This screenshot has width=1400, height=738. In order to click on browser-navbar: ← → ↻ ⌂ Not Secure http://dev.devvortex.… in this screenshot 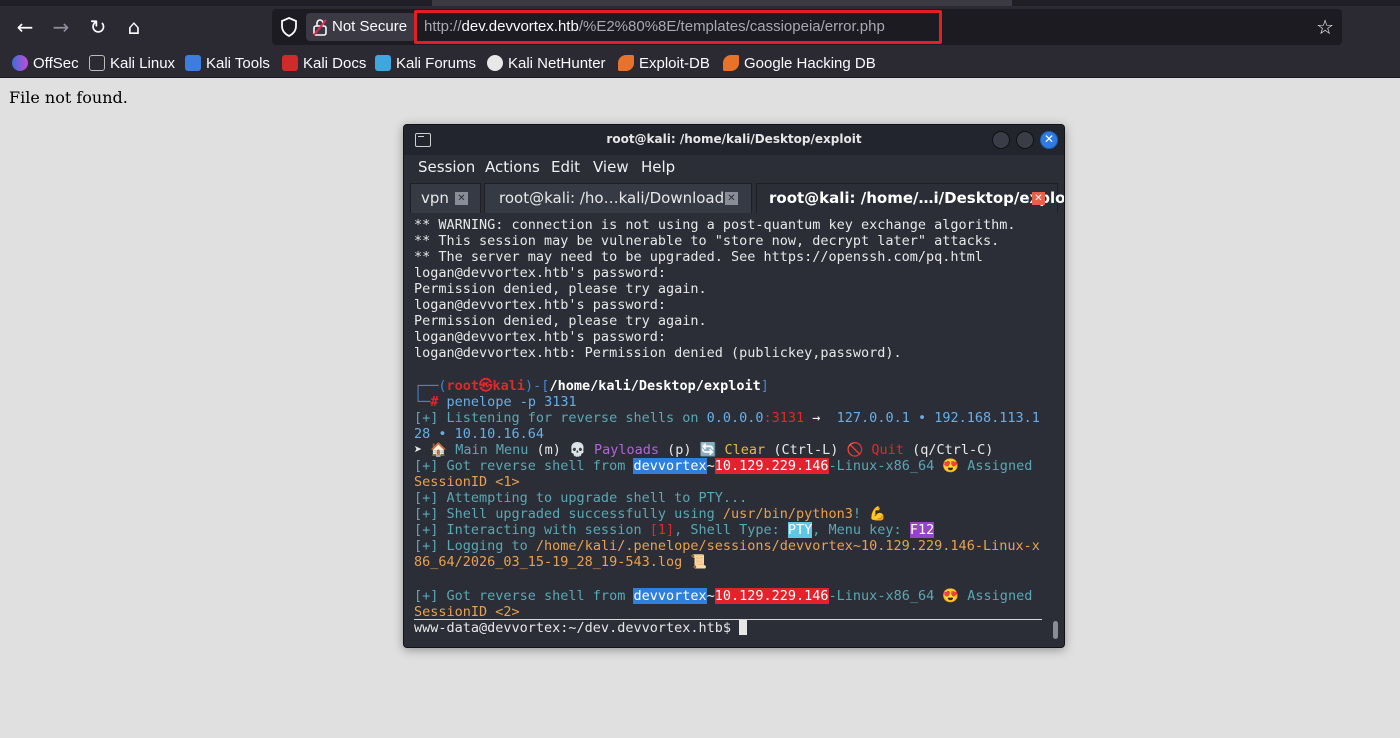, I will do `click(700, 27)`.